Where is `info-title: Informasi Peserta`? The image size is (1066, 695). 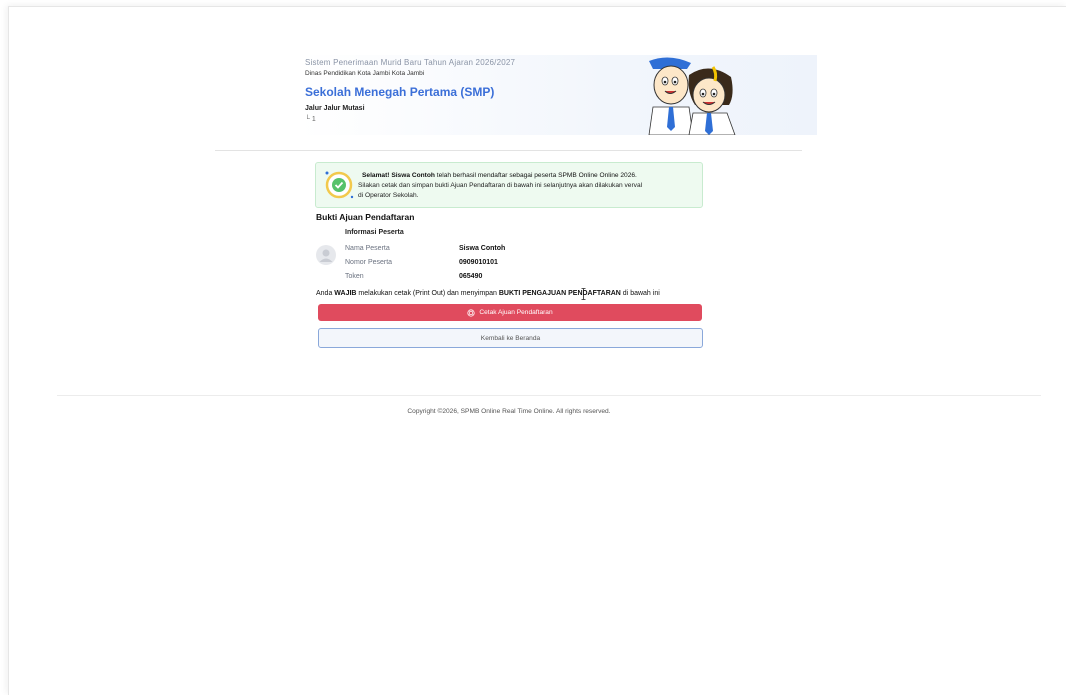
info-title: Informasi Peserta is located at coordinates (374, 232).